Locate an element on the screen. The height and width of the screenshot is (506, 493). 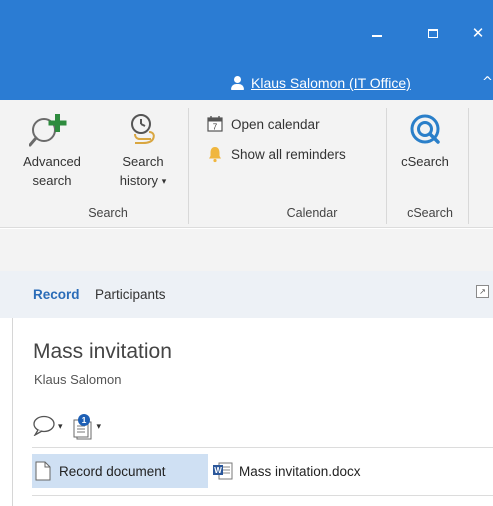
ribbon-gap is located at coordinates (246, 250).